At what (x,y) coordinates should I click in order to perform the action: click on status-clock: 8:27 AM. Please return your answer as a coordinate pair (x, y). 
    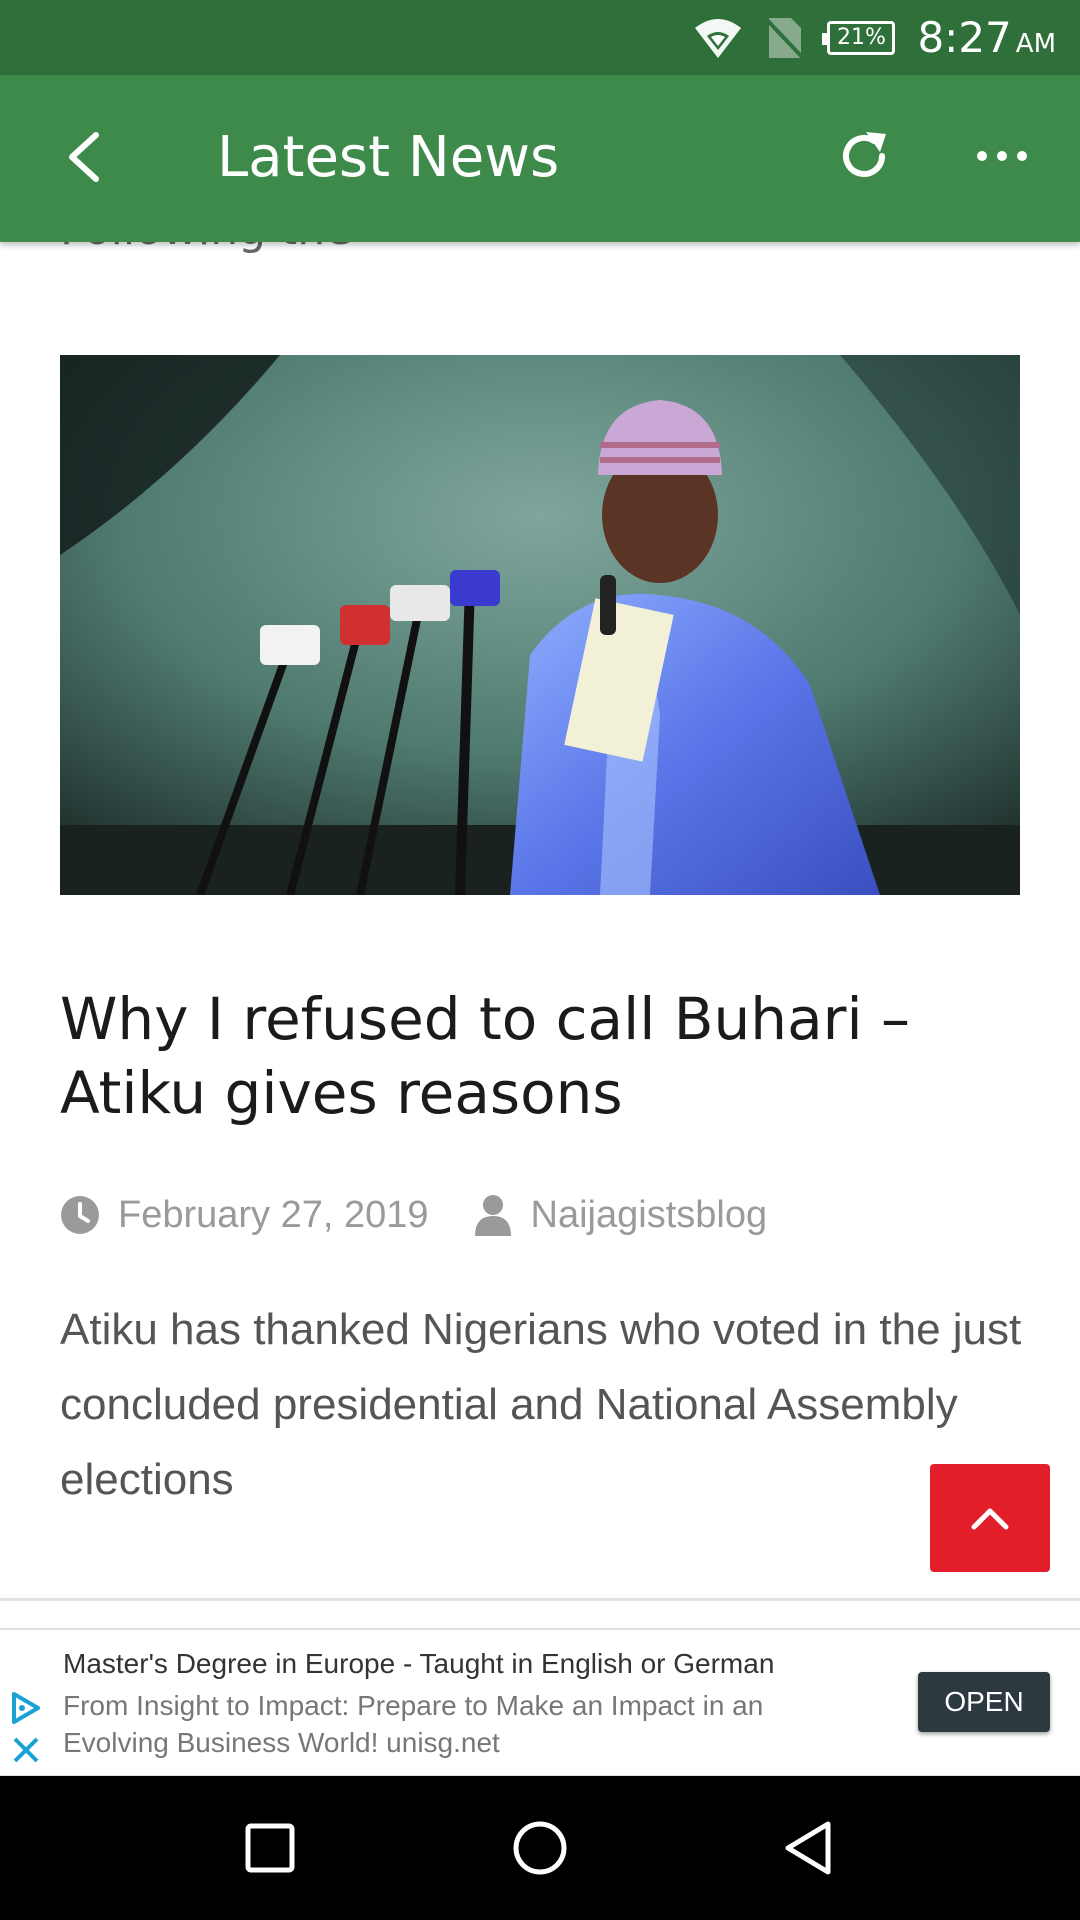
    Looking at the image, I should click on (986, 37).